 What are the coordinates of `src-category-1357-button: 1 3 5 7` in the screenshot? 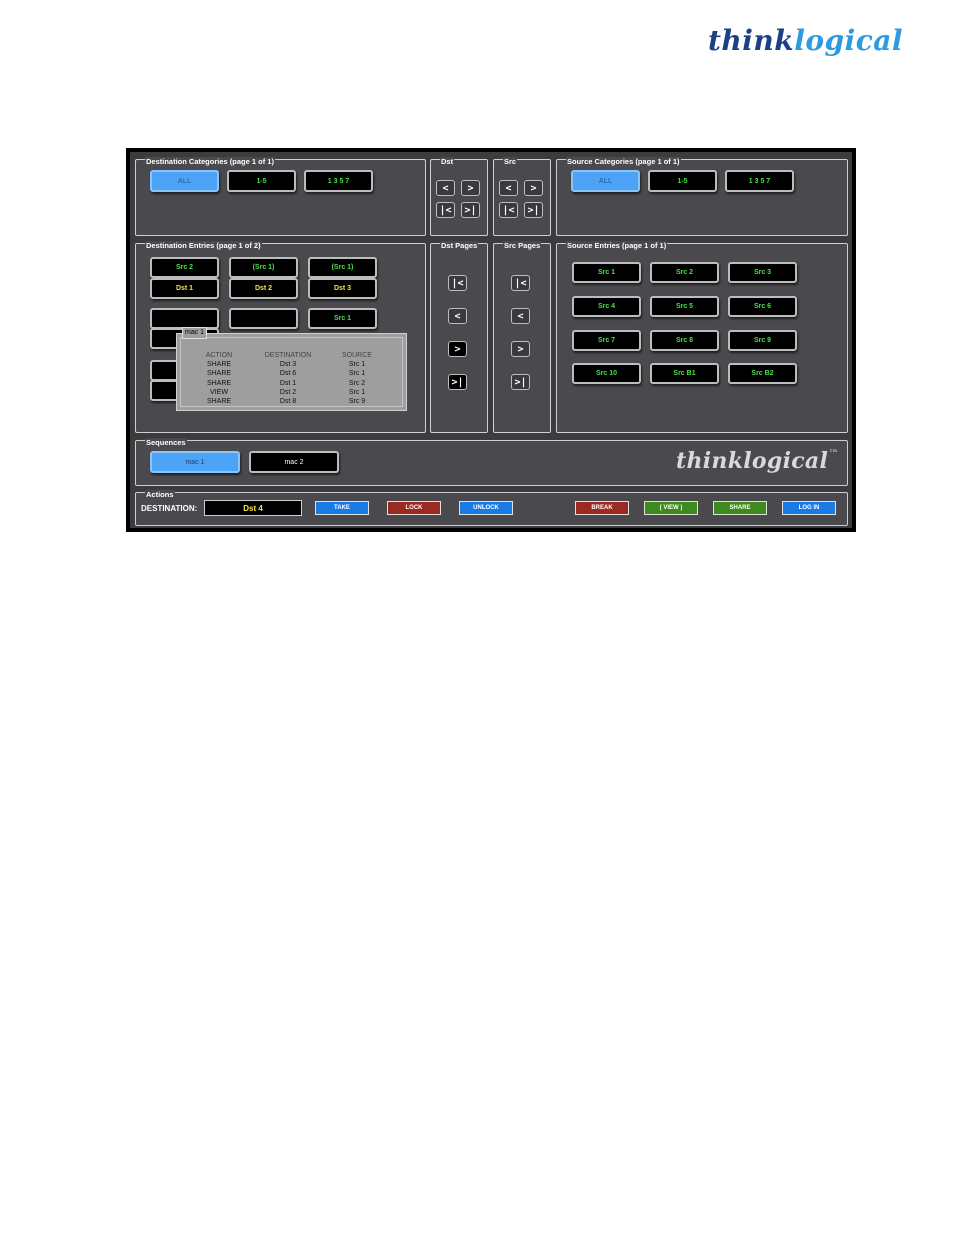 It's located at (759, 181).